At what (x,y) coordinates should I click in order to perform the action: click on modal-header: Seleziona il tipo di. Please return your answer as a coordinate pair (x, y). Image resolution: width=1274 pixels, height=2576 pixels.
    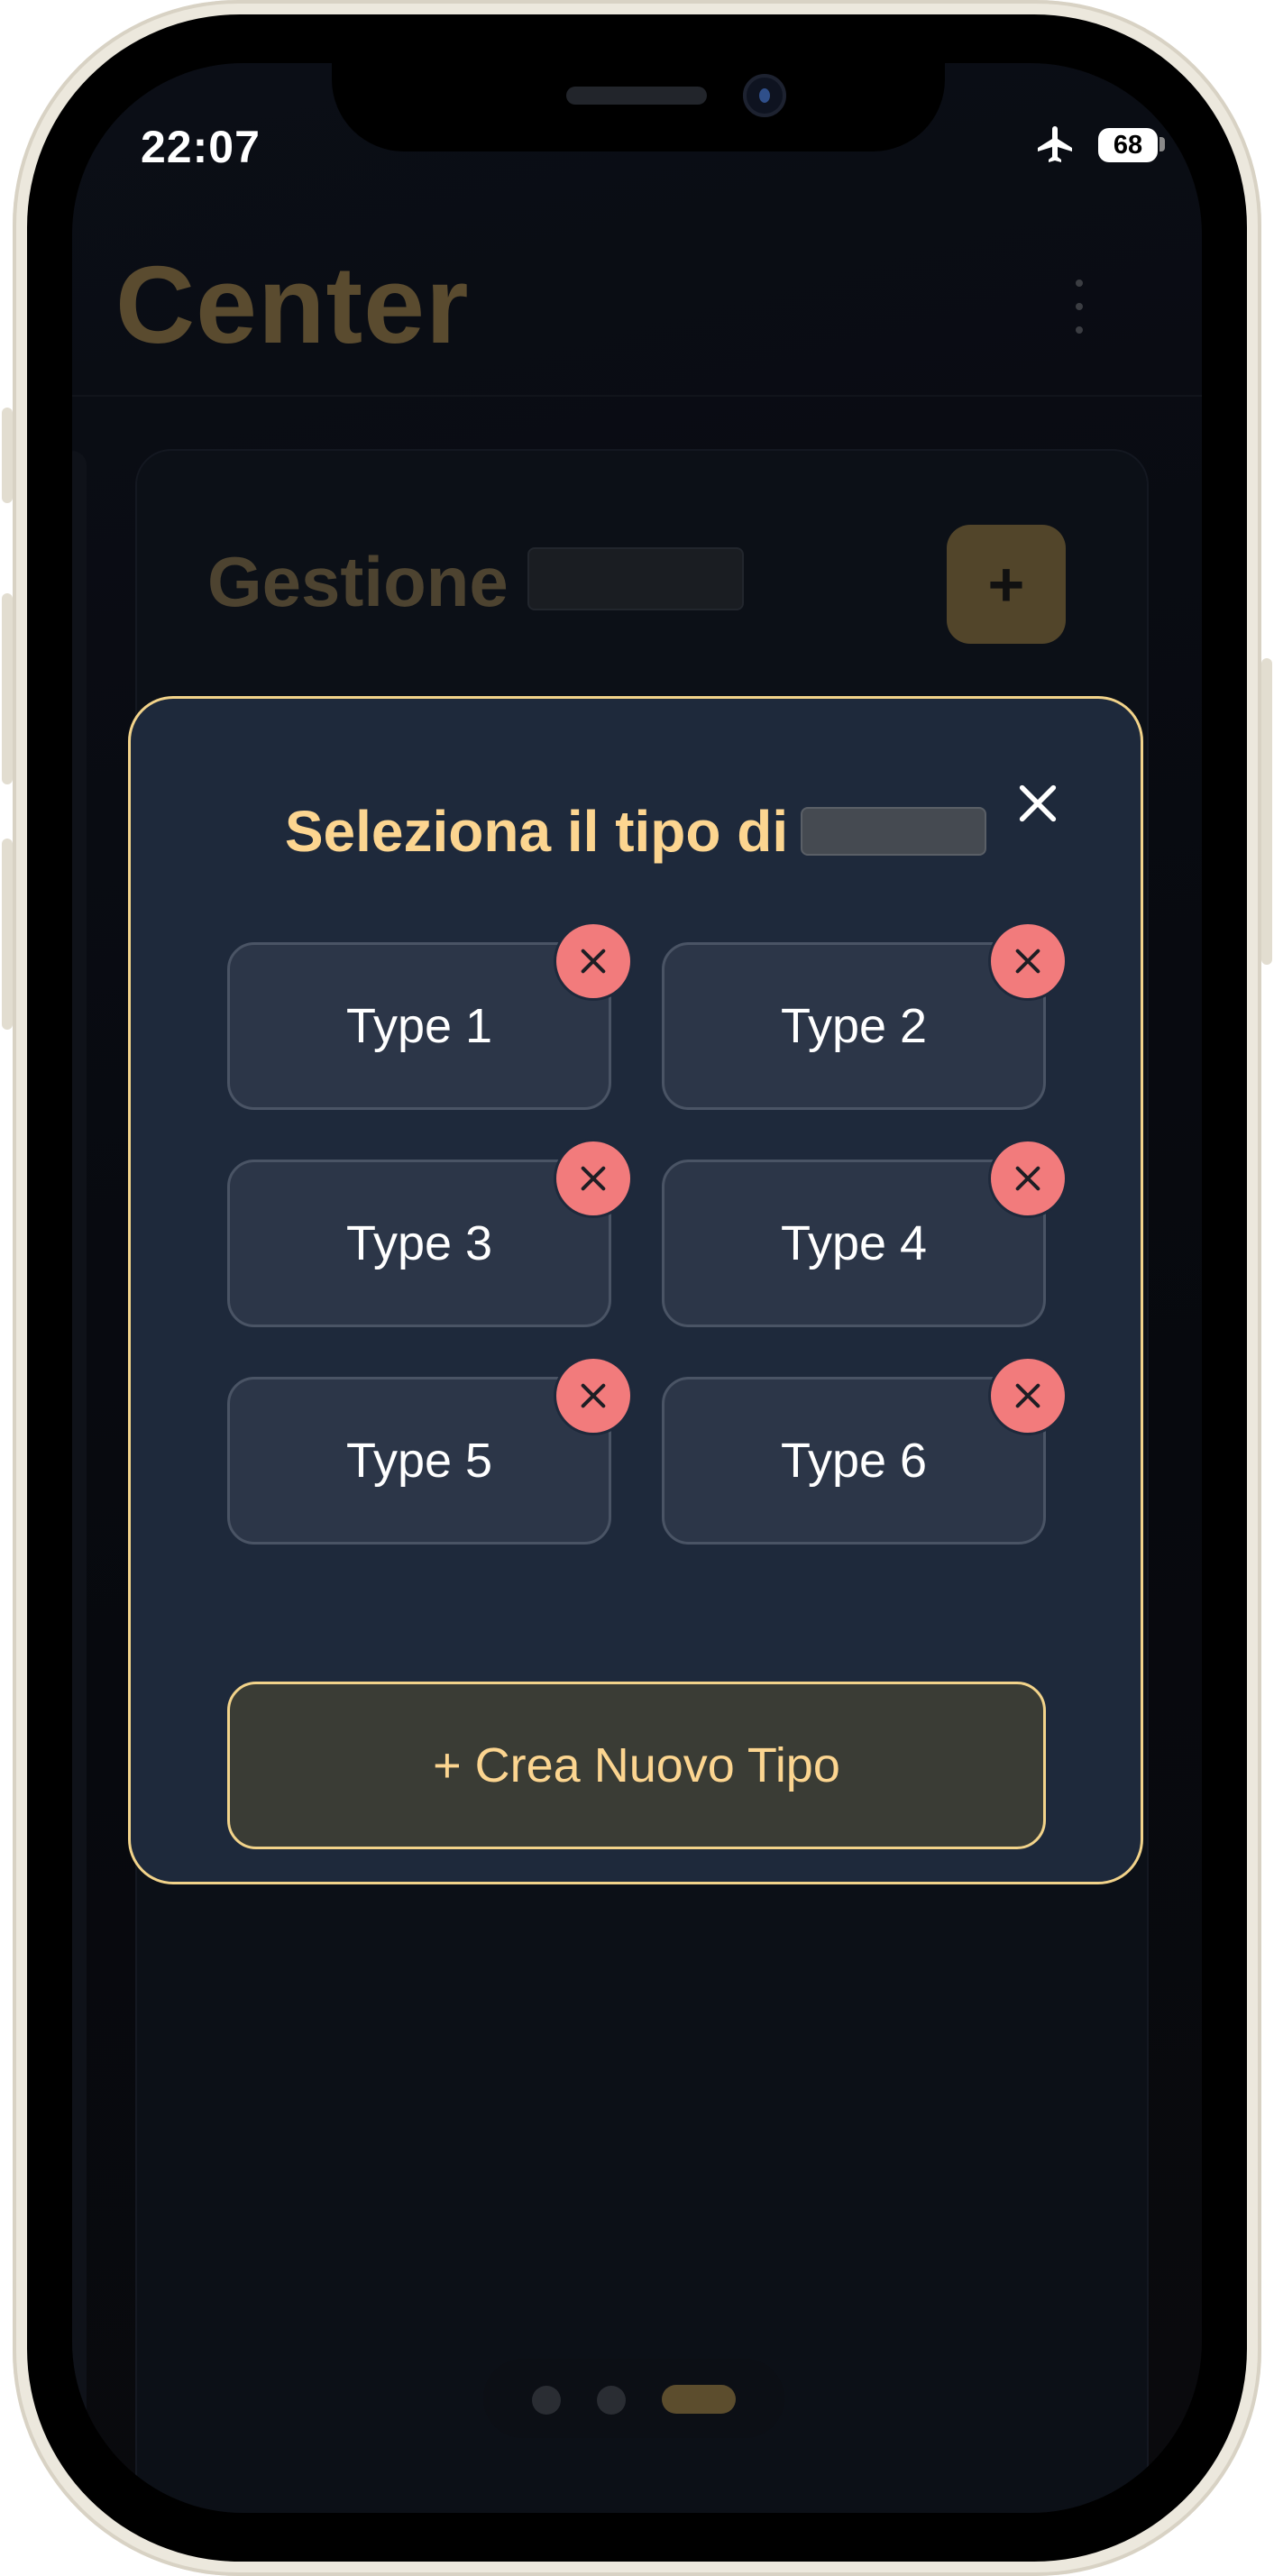
    Looking at the image, I should click on (636, 831).